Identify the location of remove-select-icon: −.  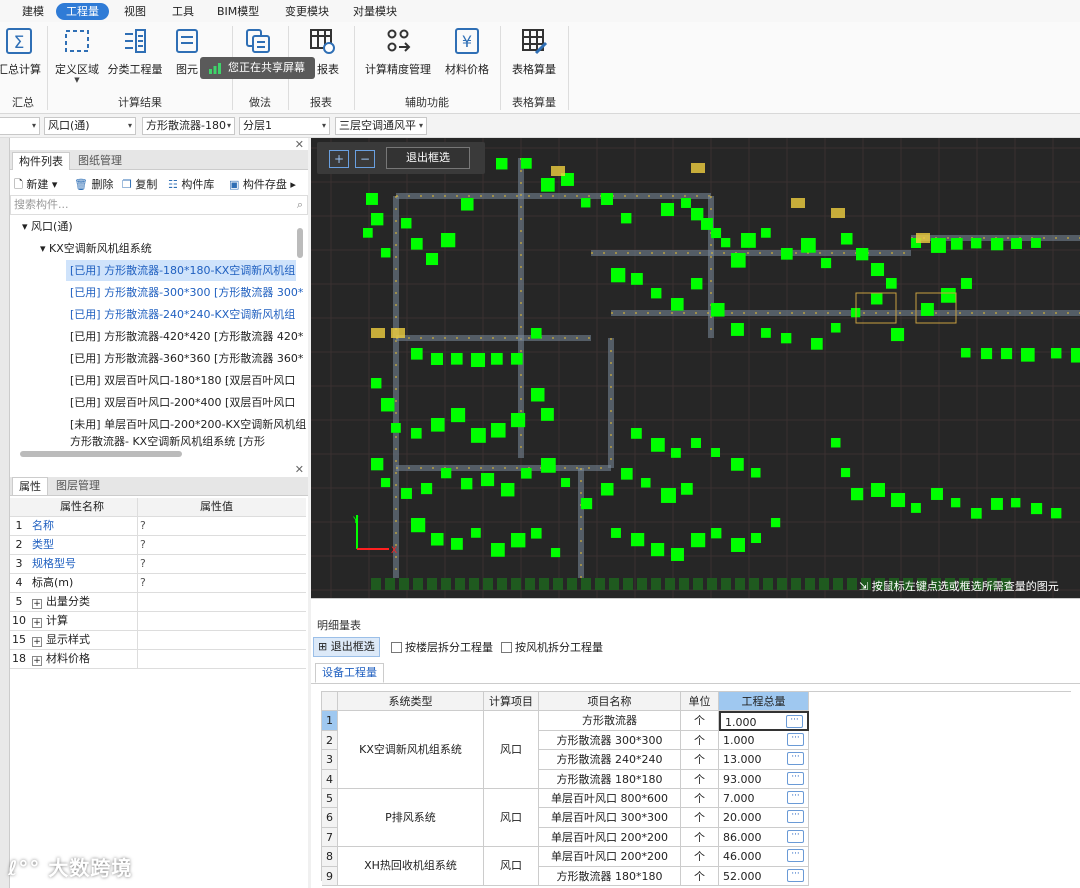
(365, 159).